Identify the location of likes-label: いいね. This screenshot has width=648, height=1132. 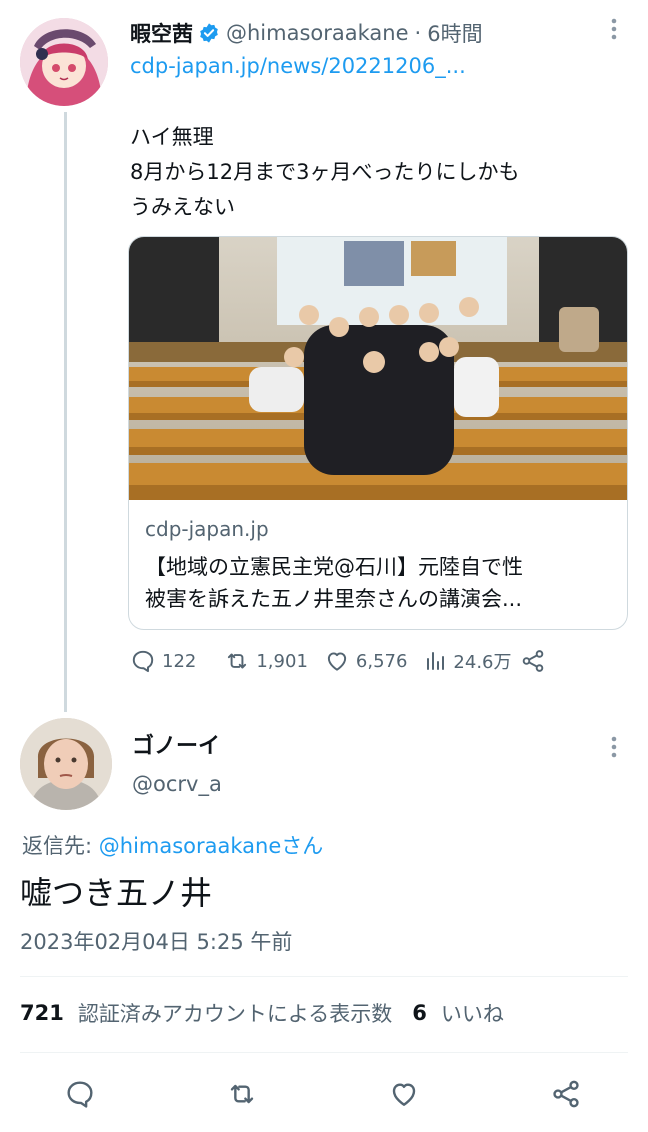
(472, 1013).